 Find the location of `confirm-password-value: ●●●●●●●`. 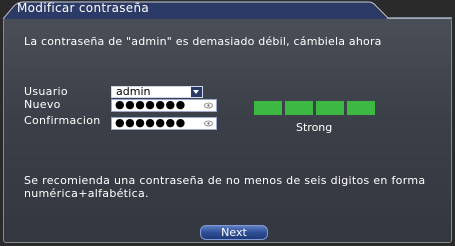

confirm-password-value: ●●●●●●● is located at coordinates (150, 122).